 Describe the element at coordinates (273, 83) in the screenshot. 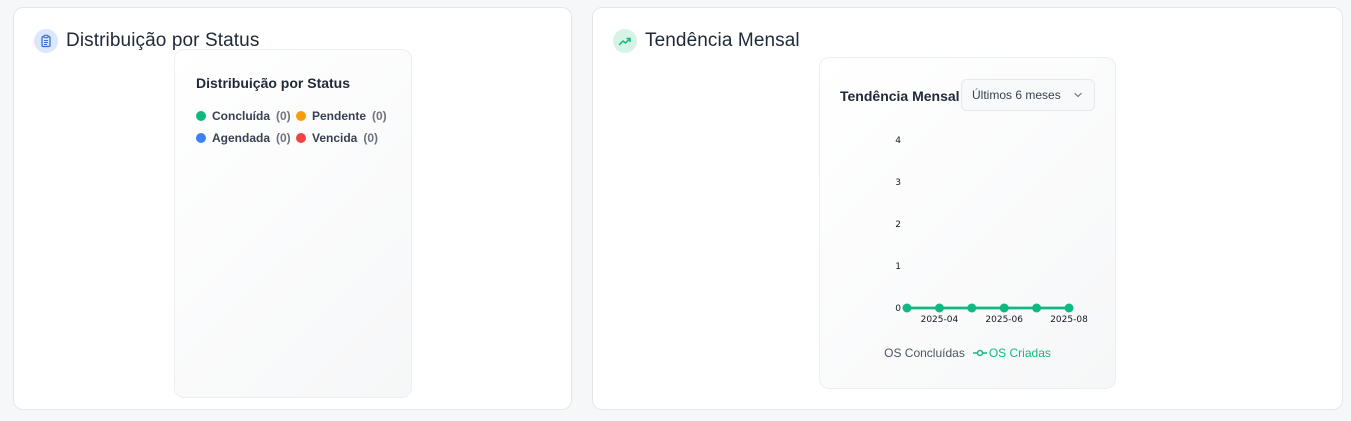

I see `status-chart-title: Distribuição por Status` at that location.